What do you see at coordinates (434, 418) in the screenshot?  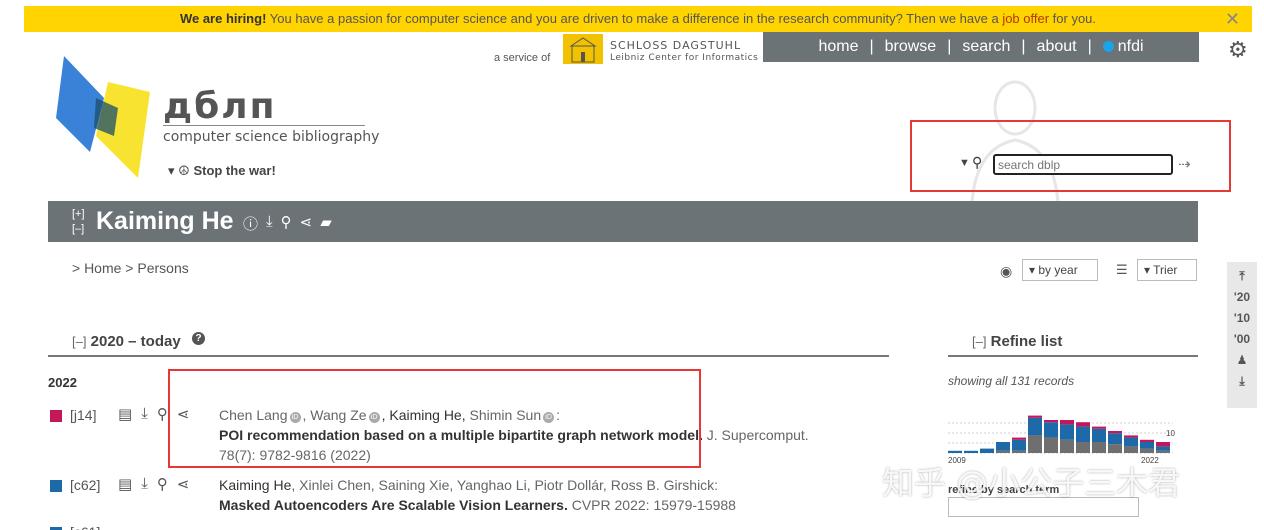 I see `highlight-box-entry` at bounding box center [434, 418].